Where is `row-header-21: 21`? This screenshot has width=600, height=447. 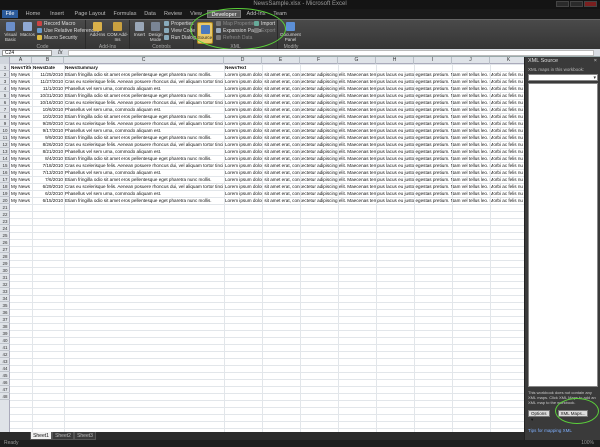 row-header-21: 21 is located at coordinates (5, 207).